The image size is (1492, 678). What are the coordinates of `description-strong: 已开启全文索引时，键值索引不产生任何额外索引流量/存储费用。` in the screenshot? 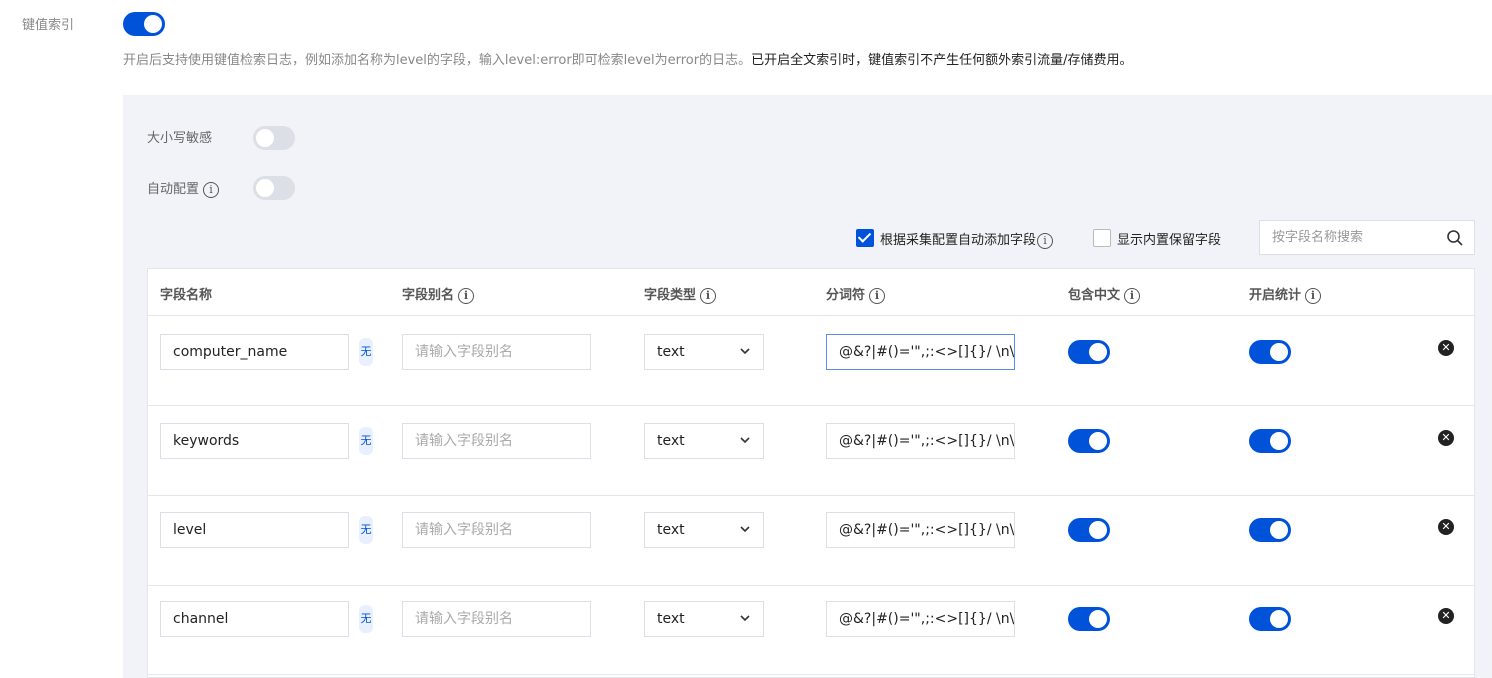 It's located at (942, 60).